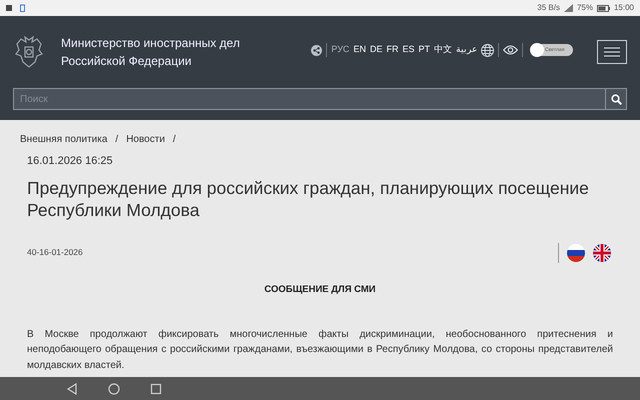  I want to click on document-number: 40-16-01-2026, so click(55, 252).